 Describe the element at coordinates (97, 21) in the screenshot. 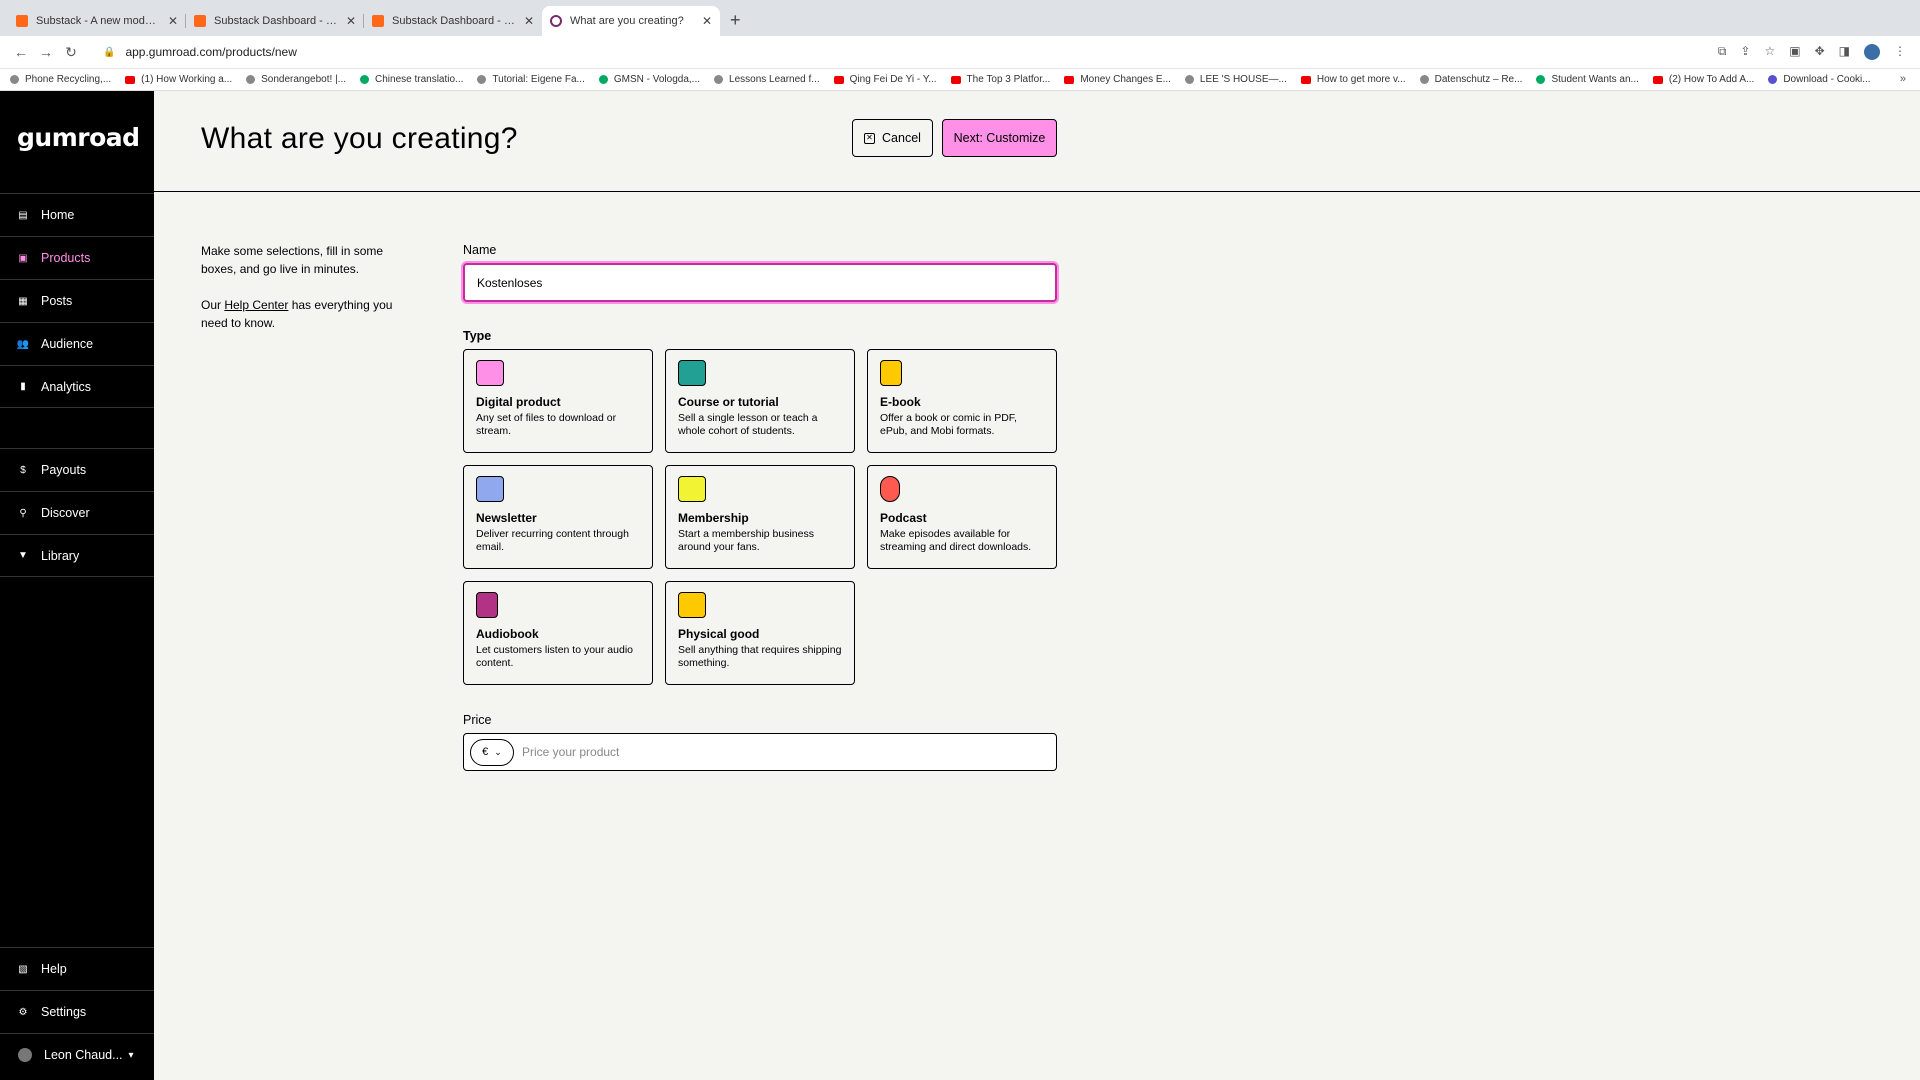

I see `browser-tab: Substack - A new model for pu ✕` at that location.